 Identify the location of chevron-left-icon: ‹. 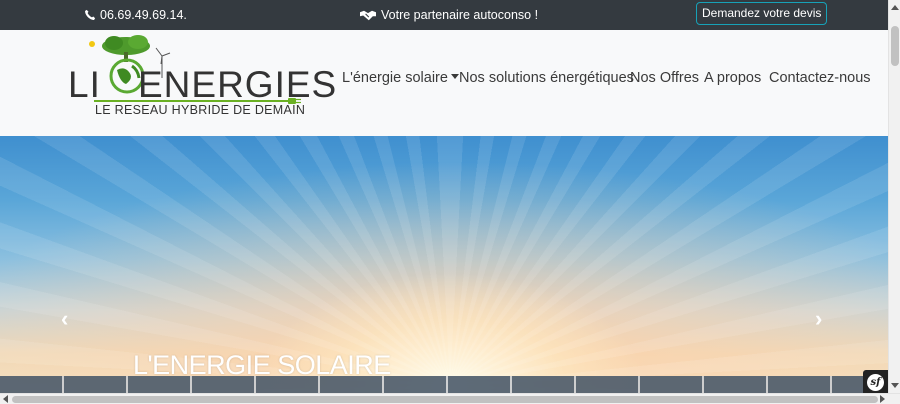
(64, 319).